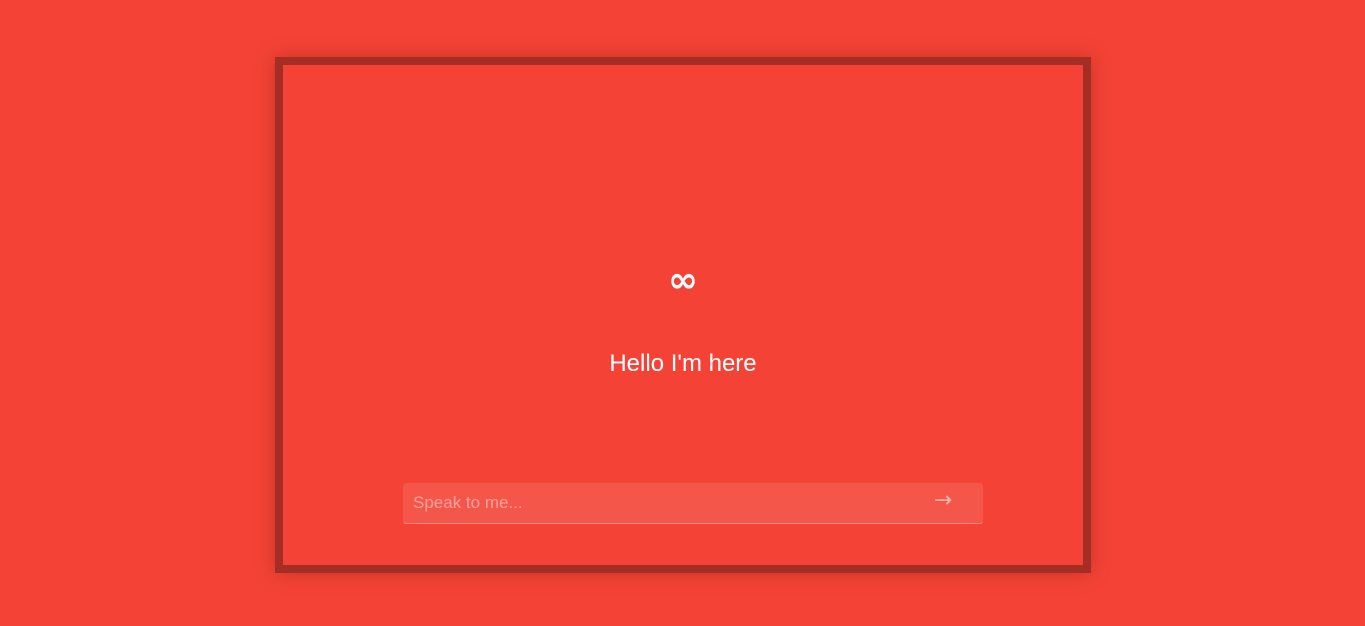  What do you see at coordinates (663, 503) in the screenshot?
I see `message-input` at bounding box center [663, 503].